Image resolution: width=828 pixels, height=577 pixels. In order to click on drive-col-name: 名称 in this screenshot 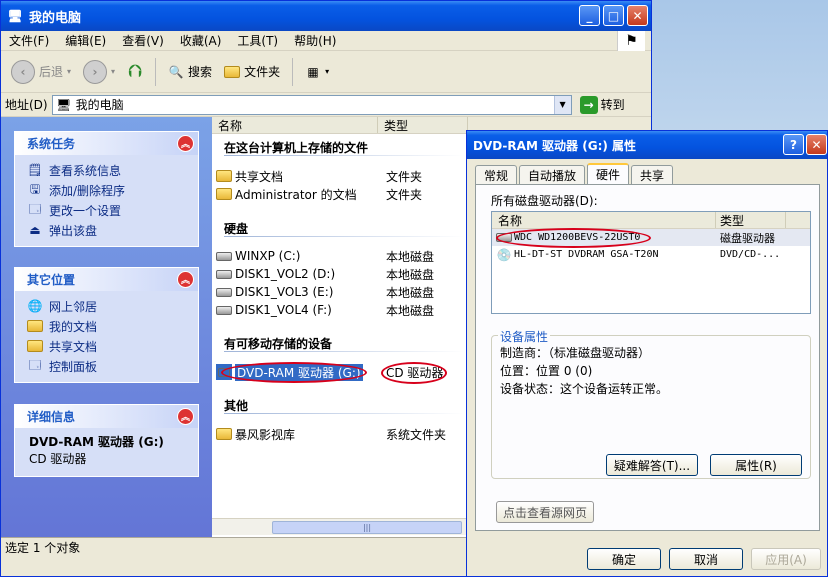, I will do `click(604, 220)`.